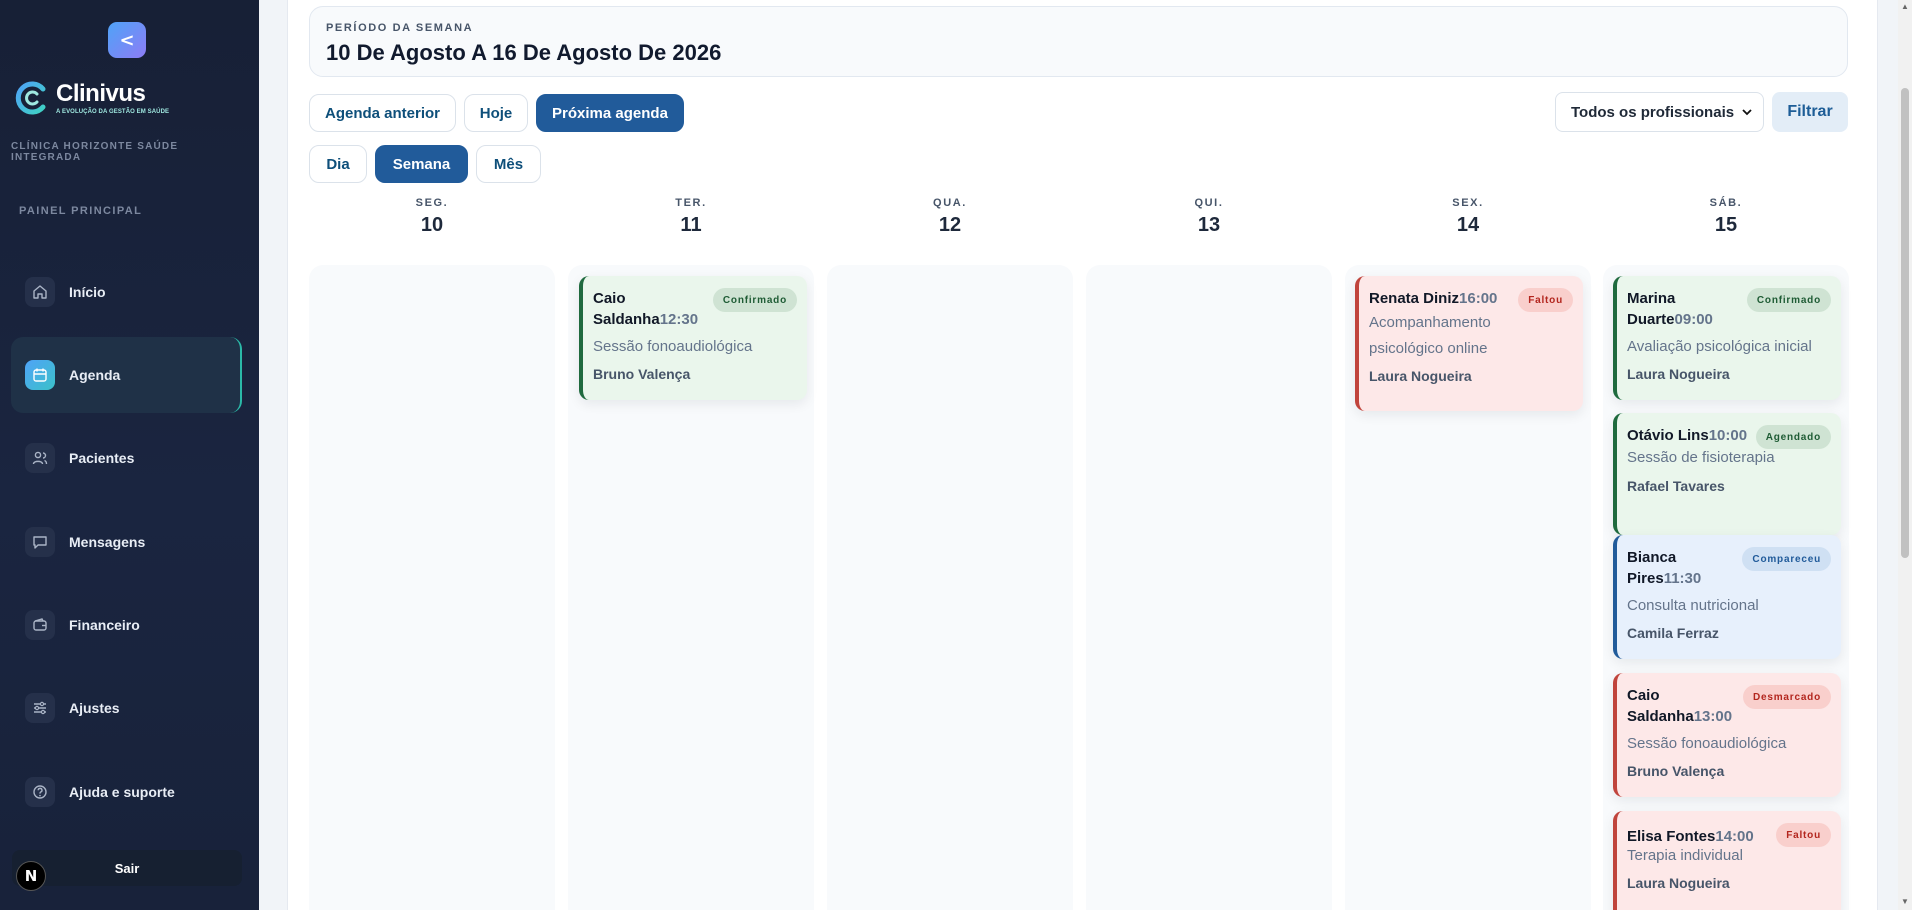  Describe the element at coordinates (950, 587) in the screenshot. I see `day-column-wed` at that location.